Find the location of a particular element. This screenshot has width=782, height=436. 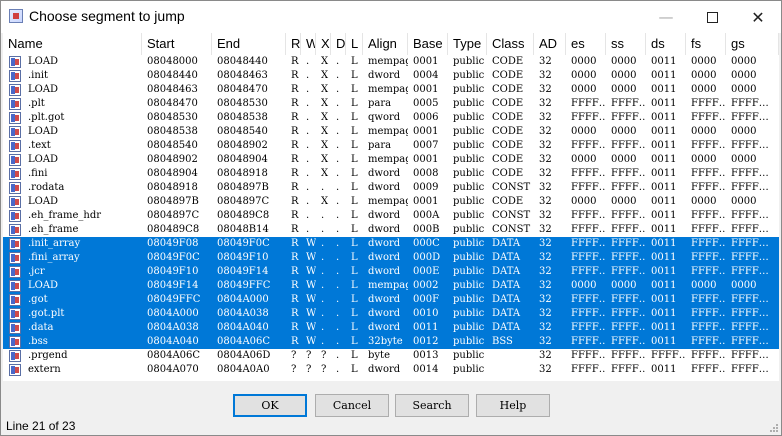

column-header-start: Start is located at coordinates (177, 44).